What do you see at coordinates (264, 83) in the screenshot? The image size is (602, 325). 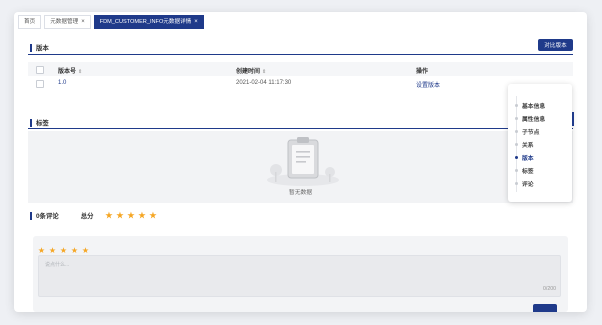 I see `created-time: 2021-02-04 11:17:30` at bounding box center [264, 83].